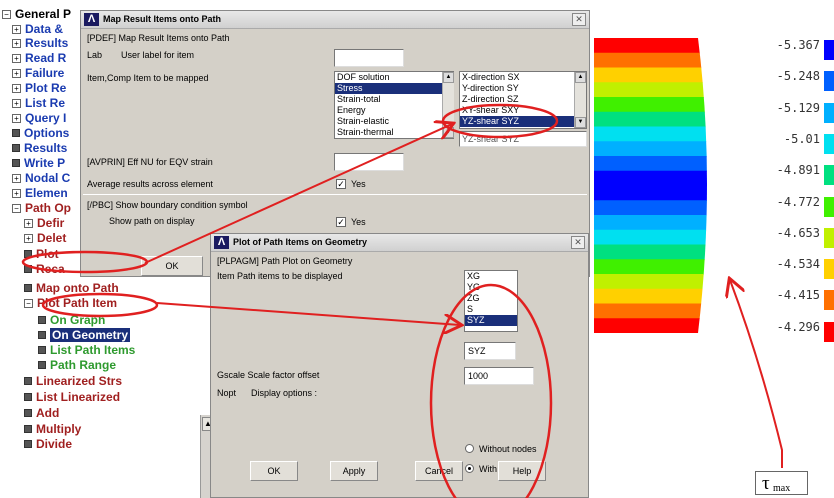 The image size is (834, 498). Describe the element at coordinates (756, 374) in the screenshot. I see `arrow-tau` at that location.